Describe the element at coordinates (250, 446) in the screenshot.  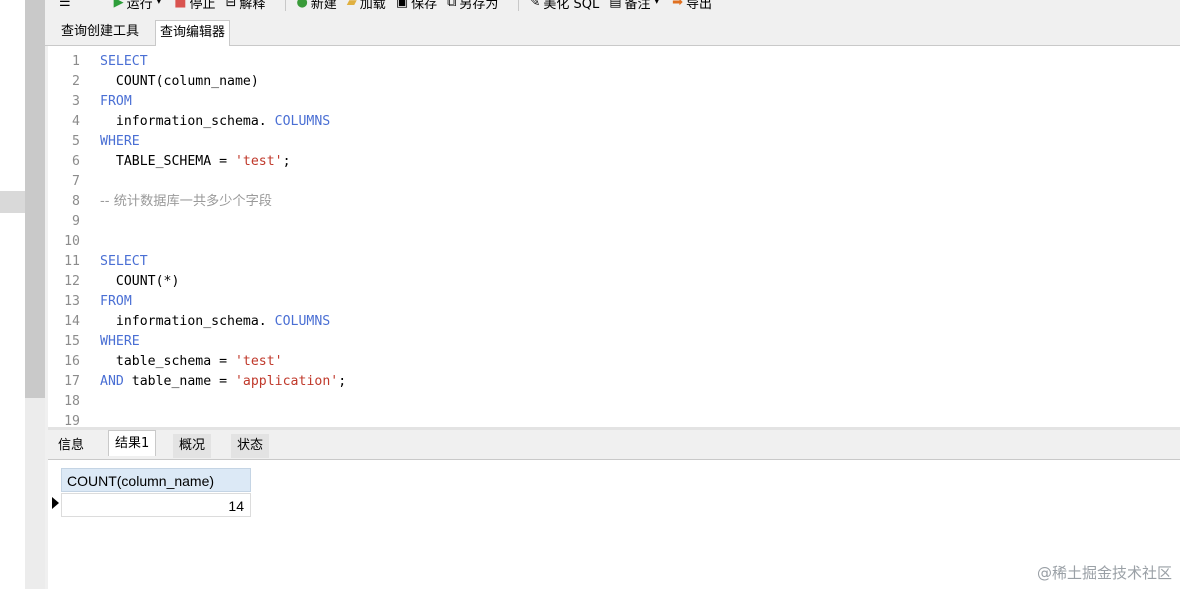
I see `tab-status: 状态` at that location.